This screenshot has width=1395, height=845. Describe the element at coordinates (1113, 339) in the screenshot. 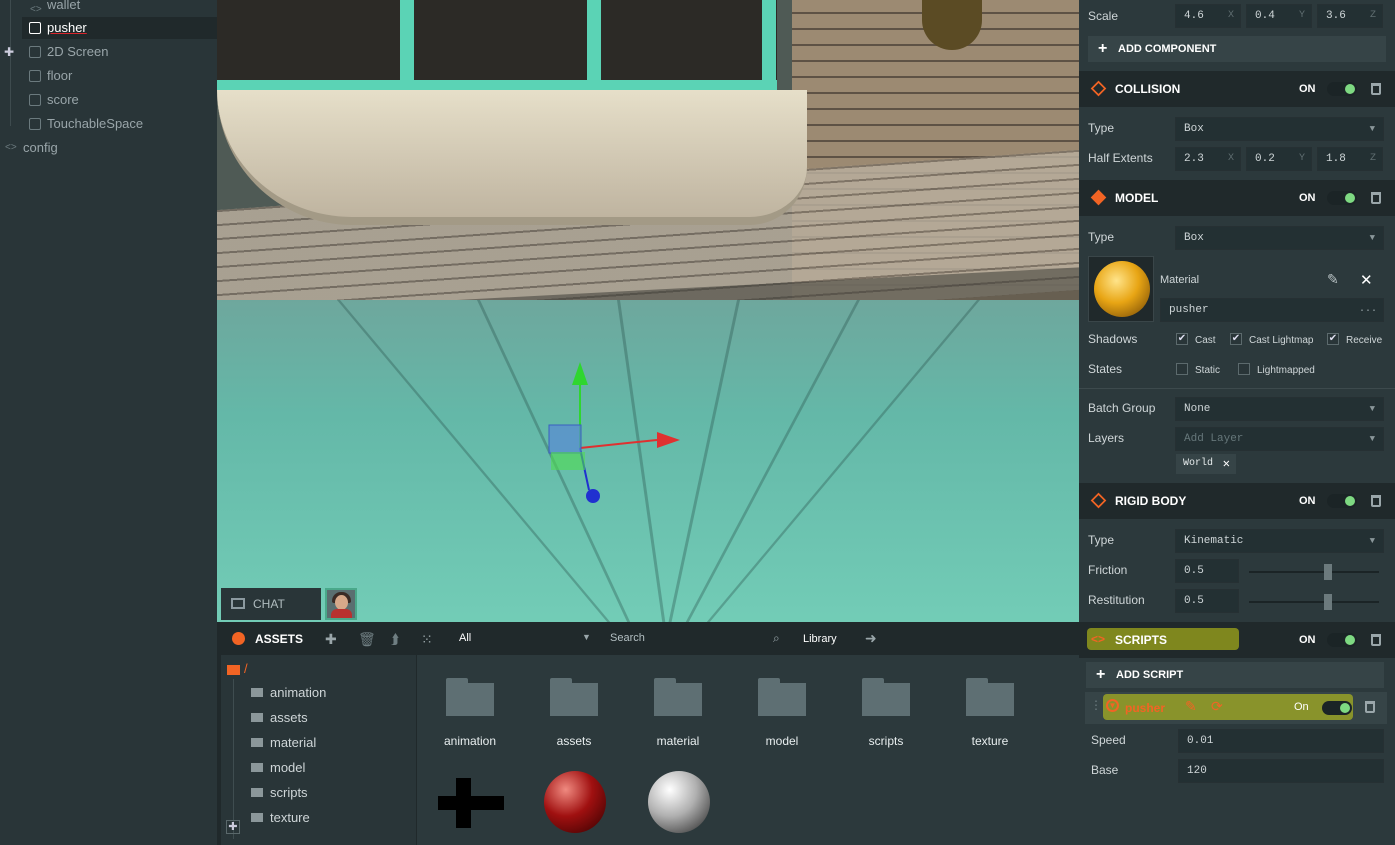

I see `shadows-label: Shadows` at that location.